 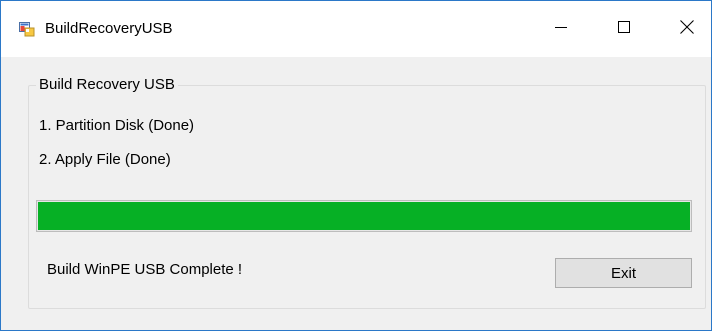 I want to click on step-apply-file: 2. Apply File (Done), so click(x=105, y=159).